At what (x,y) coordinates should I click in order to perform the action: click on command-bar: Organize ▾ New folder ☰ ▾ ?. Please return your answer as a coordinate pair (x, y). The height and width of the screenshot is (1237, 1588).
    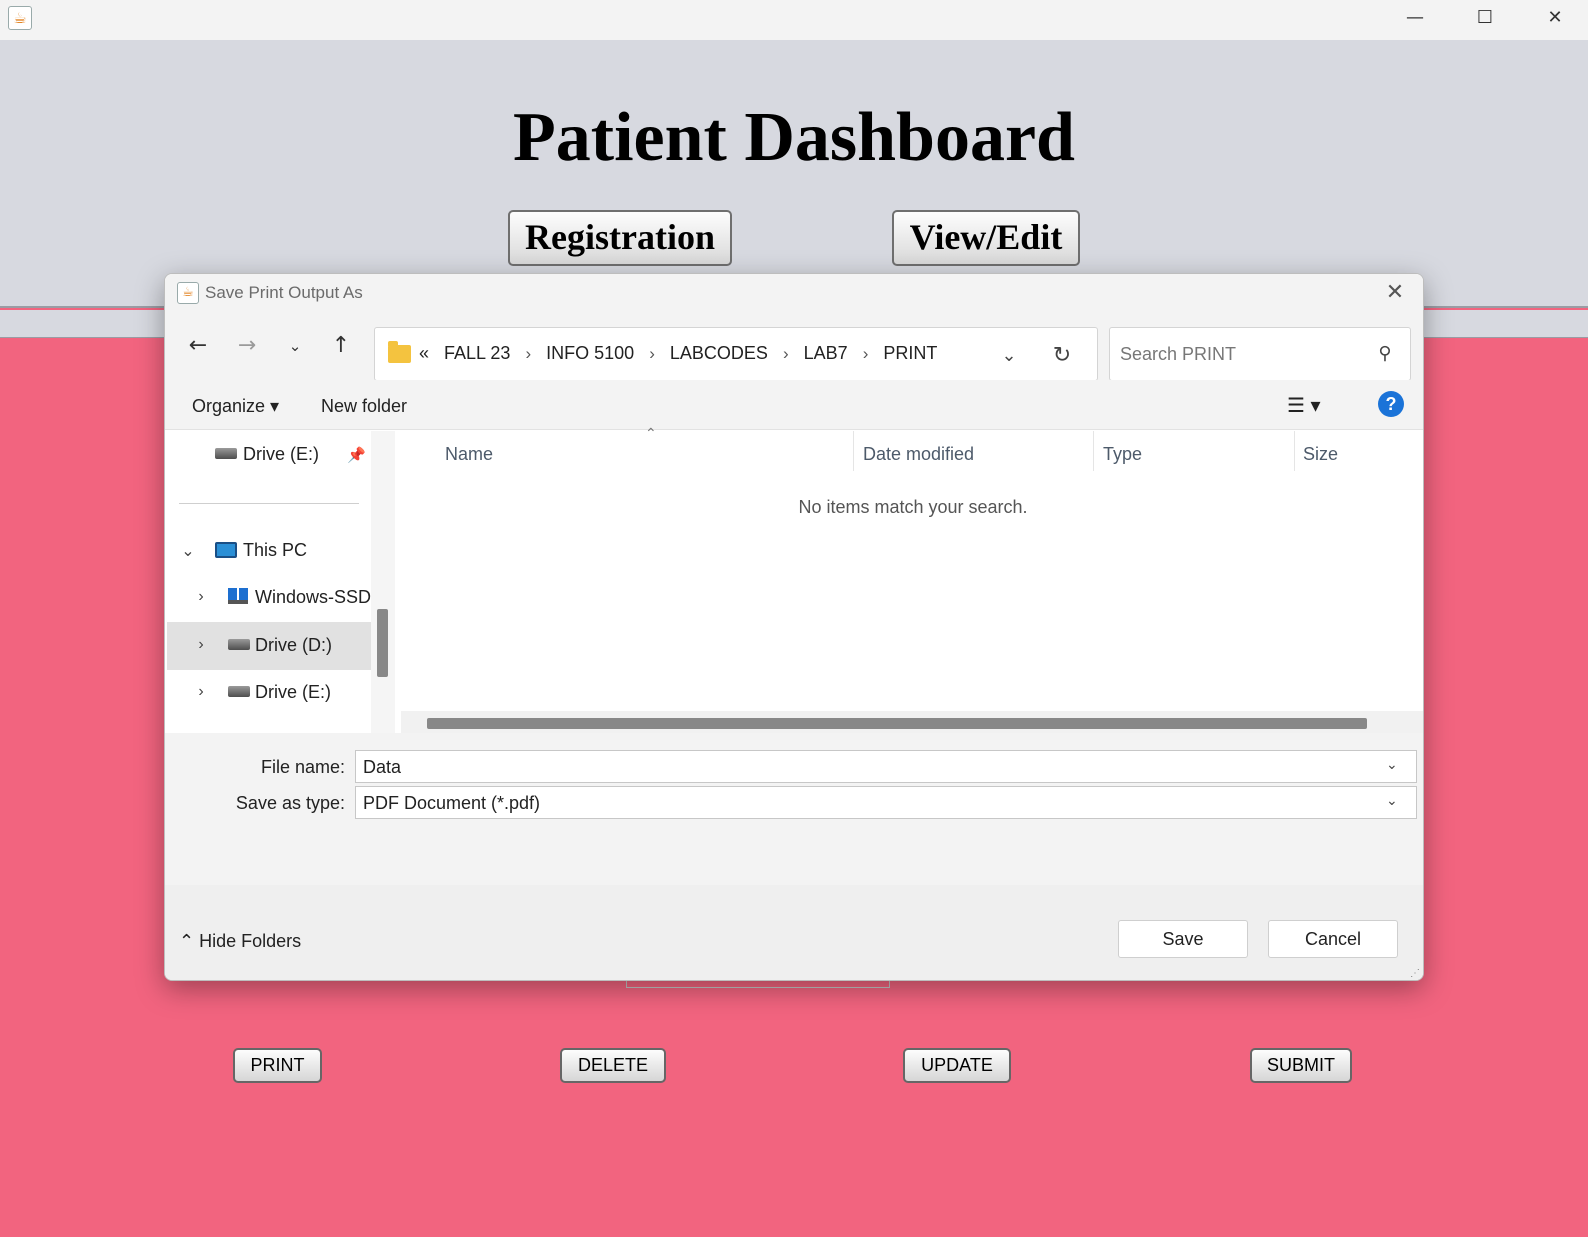
    Looking at the image, I should click on (794, 405).